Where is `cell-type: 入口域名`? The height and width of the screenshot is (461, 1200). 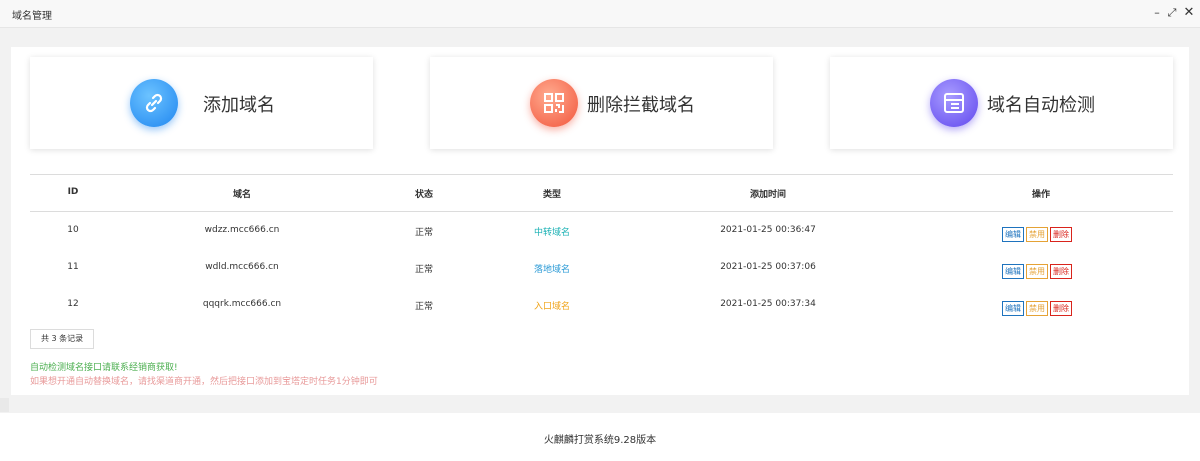
cell-type: 入口域名 is located at coordinates (552, 307).